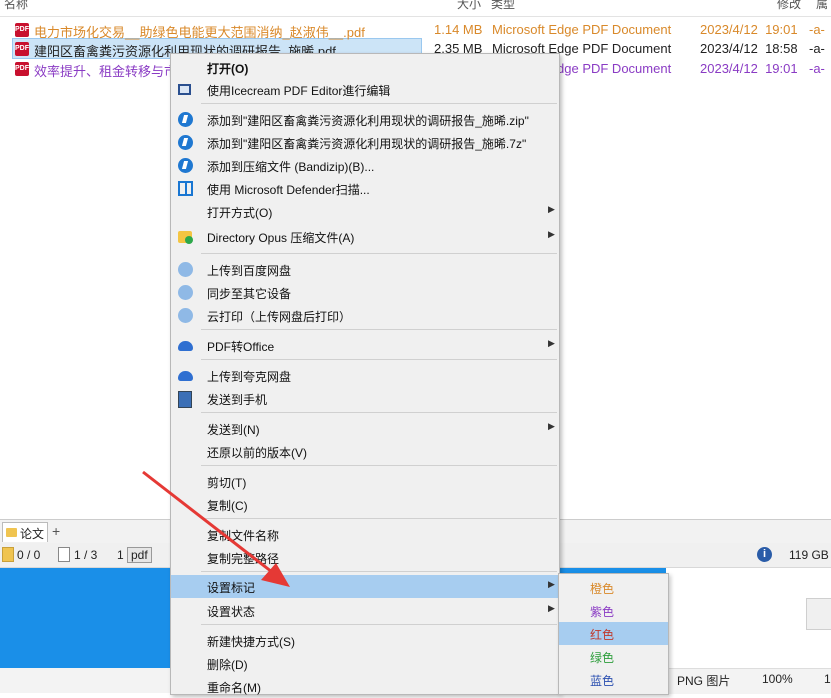 This screenshot has width=831, height=698. What do you see at coordinates (365, 269) in the screenshot?
I see `menu-item-baidu-upload: 上传到百度网盘` at bounding box center [365, 269].